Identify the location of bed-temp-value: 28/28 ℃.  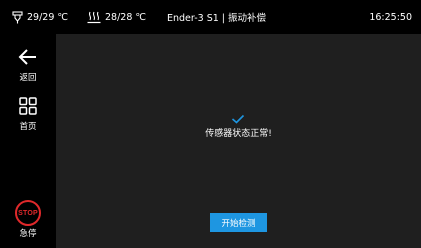
(126, 17).